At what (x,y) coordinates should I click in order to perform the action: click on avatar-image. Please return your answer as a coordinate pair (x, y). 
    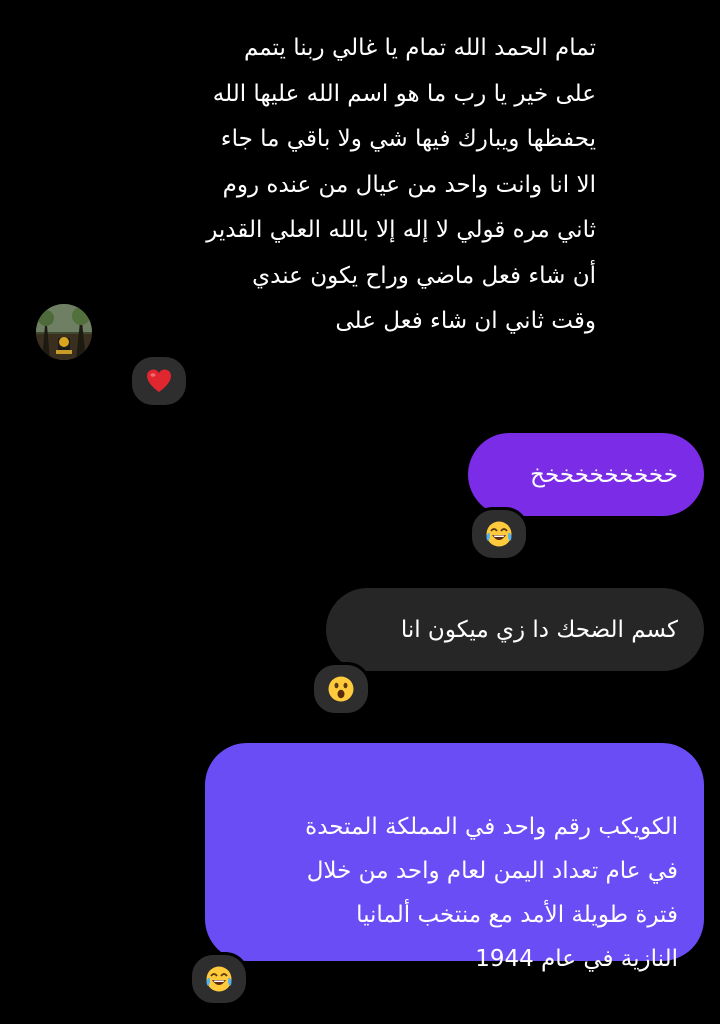
    Looking at the image, I should click on (64, 332).